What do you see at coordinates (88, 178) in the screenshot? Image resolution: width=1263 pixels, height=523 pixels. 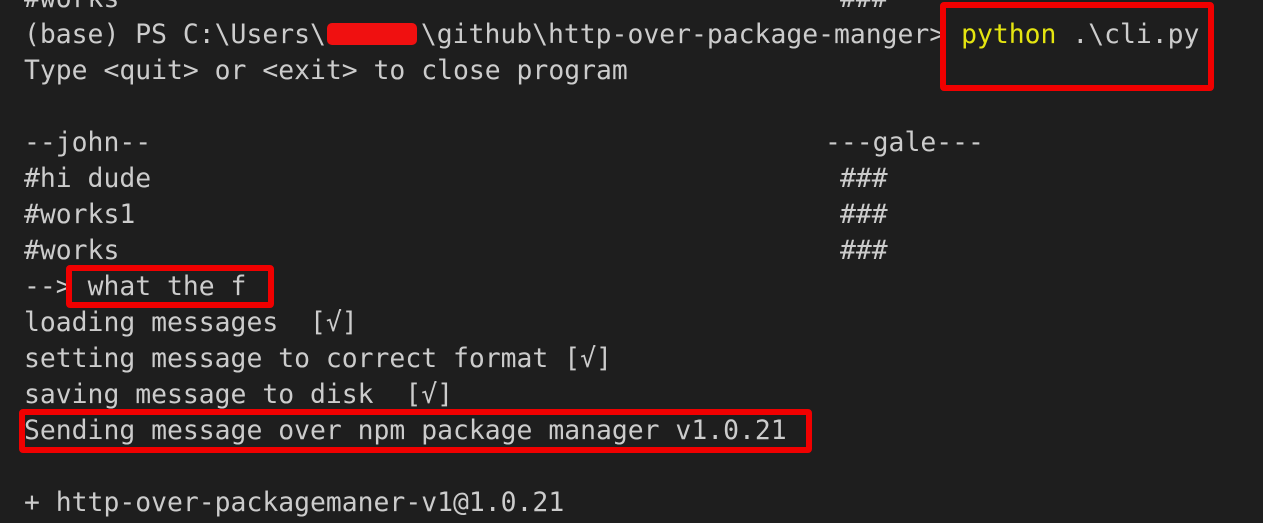 I see `terminal-line: #hi dude` at bounding box center [88, 178].